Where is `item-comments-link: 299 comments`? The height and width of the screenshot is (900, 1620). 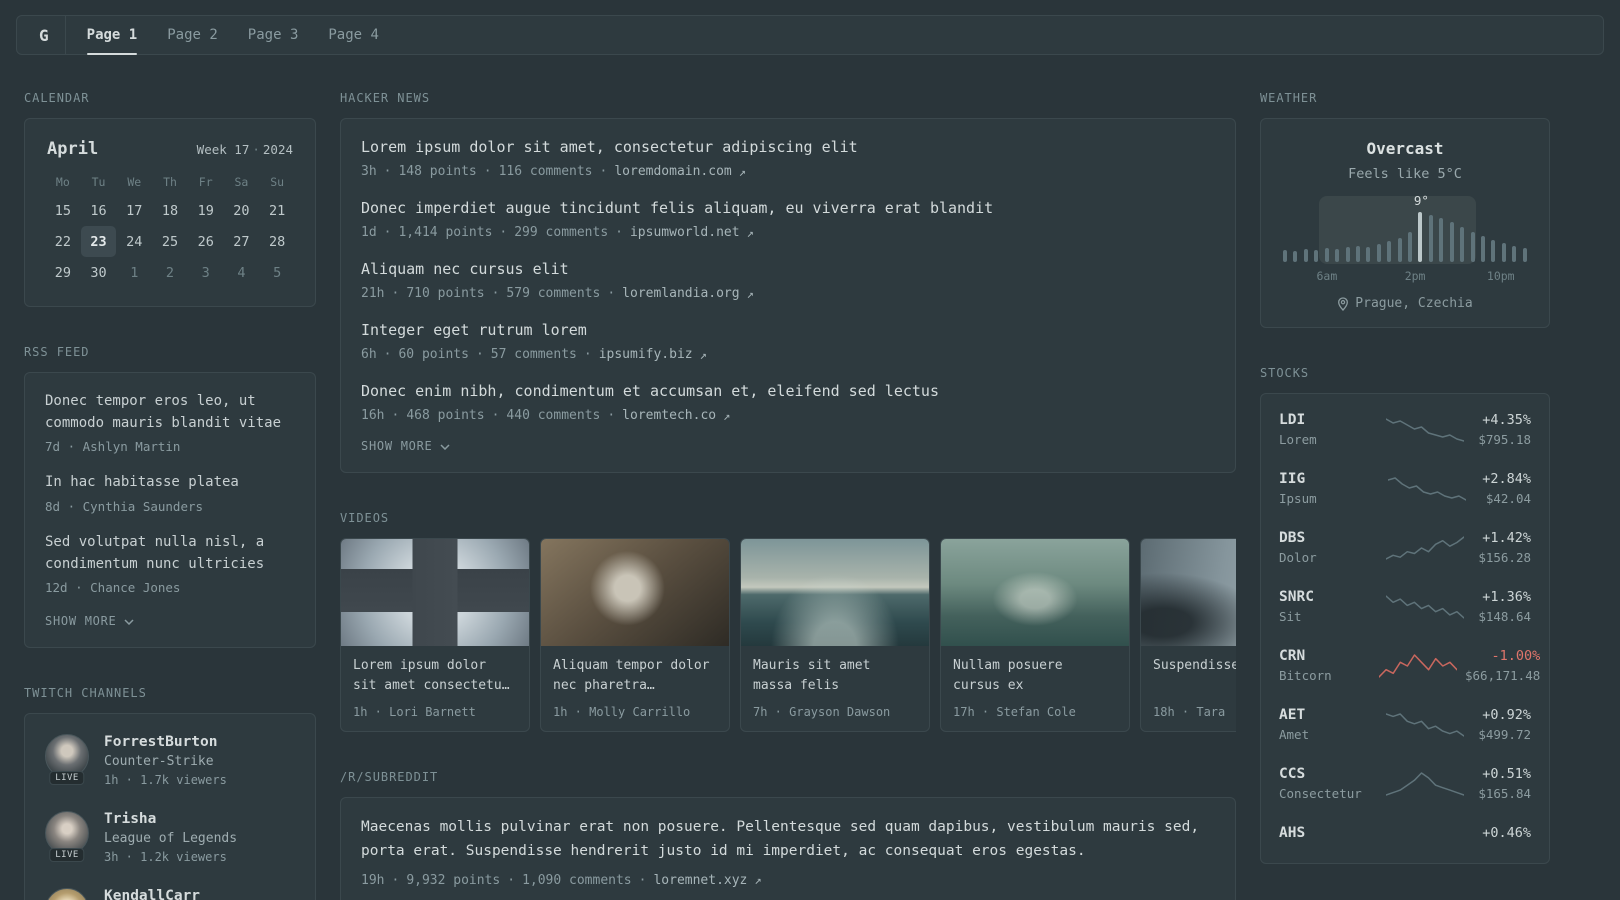 item-comments-link: 299 comments is located at coordinates (561, 232).